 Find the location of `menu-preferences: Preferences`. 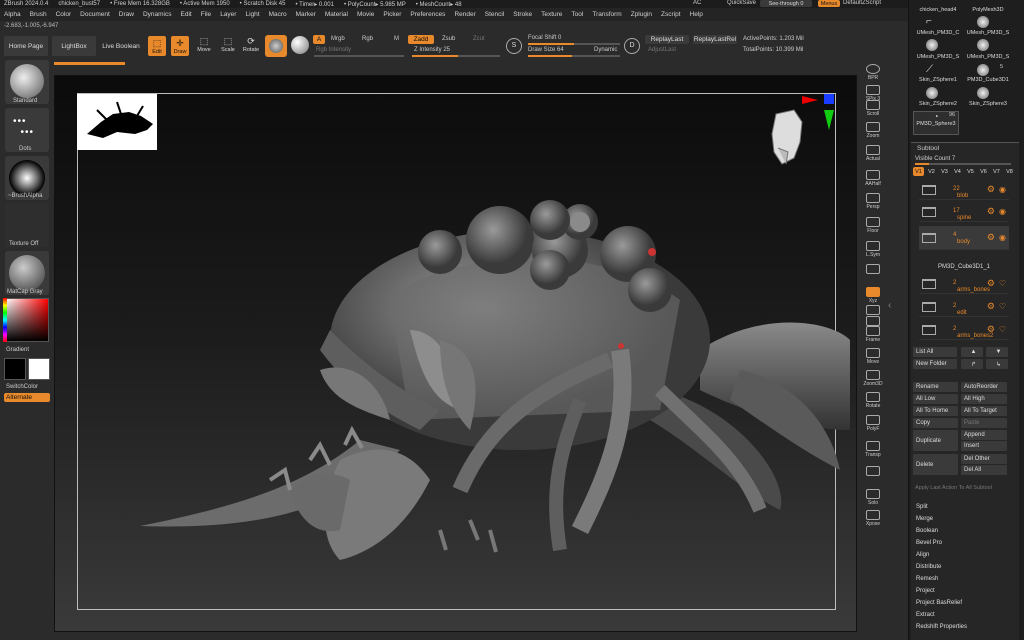

menu-preferences: Preferences is located at coordinates (427, 14).